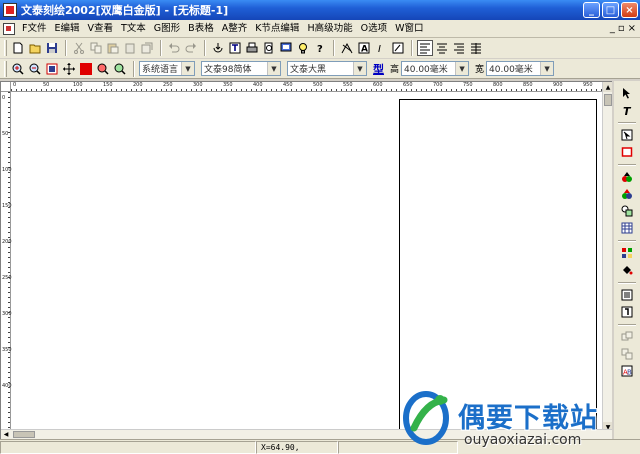  What do you see at coordinates (34, 29) in the screenshot?
I see `menu-file: F文件` at bounding box center [34, 29].